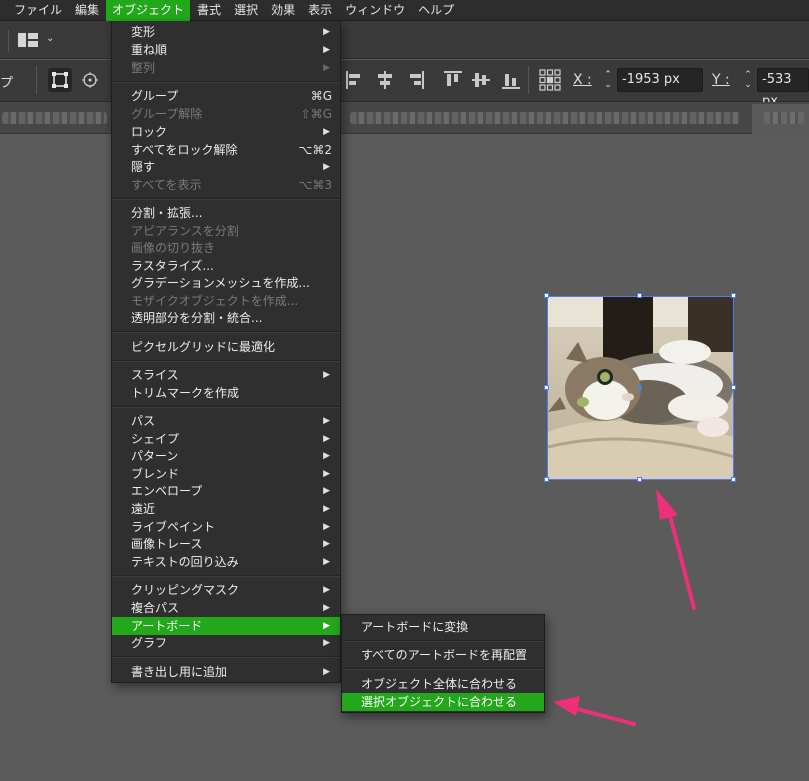 This screenshot has width=809, height=781. Describe the element at coordinates (226, 590) in the screenshot. I see `menu-item-clipping-mask: クリッピングマスク ▶` at that location.